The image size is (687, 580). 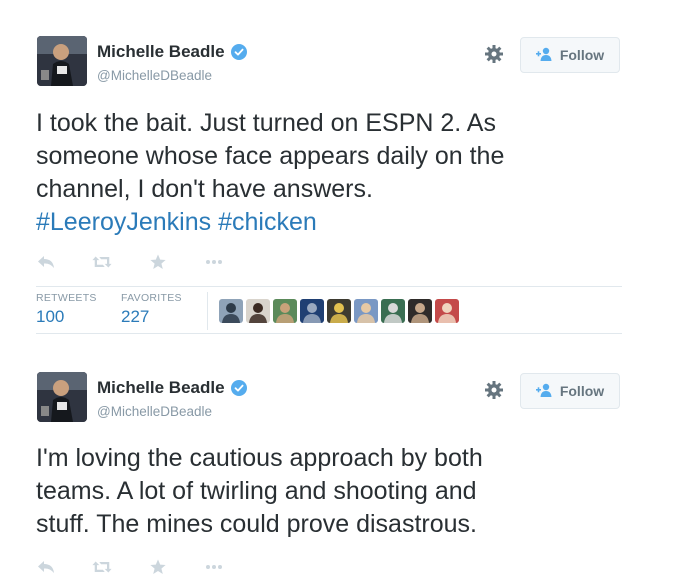 What do you see at coordinates (50, 316) in the screenshot?
I see `retweets-count: 100` at bounding box center [50, 316].